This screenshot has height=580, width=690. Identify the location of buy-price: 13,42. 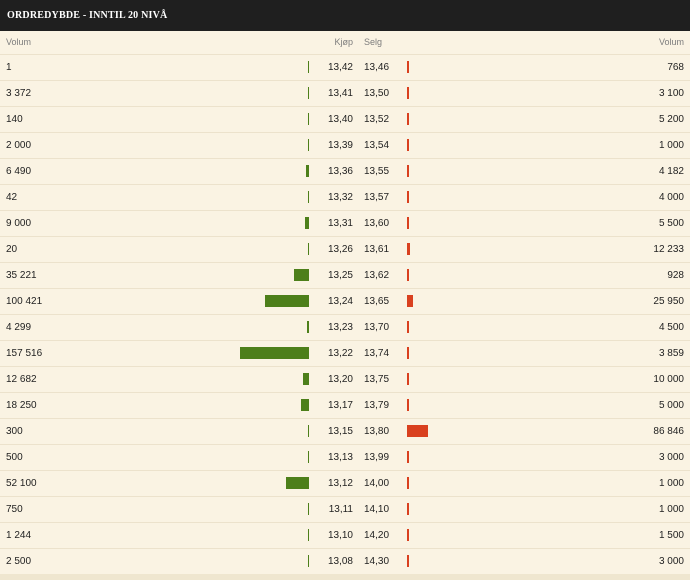
(340, 67).